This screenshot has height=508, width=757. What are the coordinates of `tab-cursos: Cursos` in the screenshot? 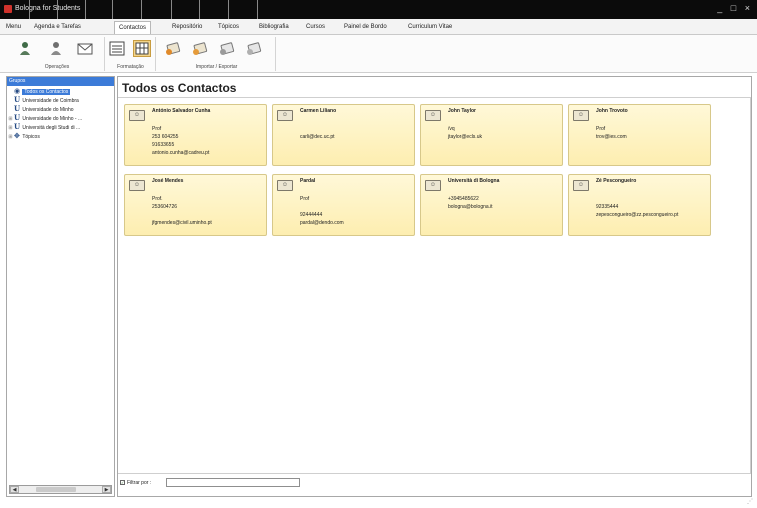 It's located at (315, 27).